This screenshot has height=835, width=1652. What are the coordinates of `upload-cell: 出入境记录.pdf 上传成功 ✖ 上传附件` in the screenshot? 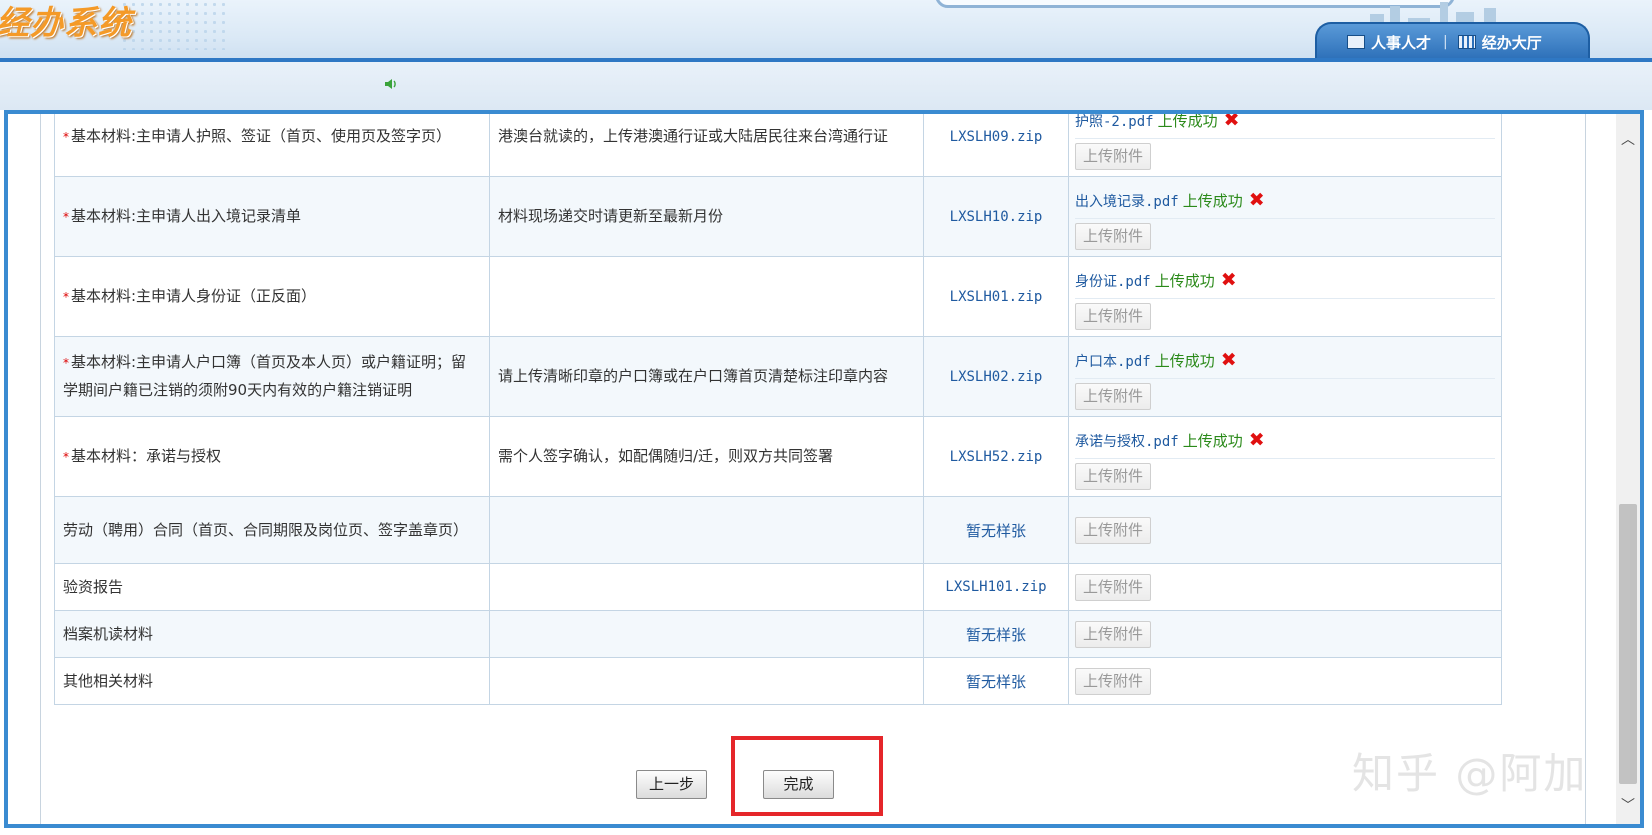 It's located at (1285, 216).